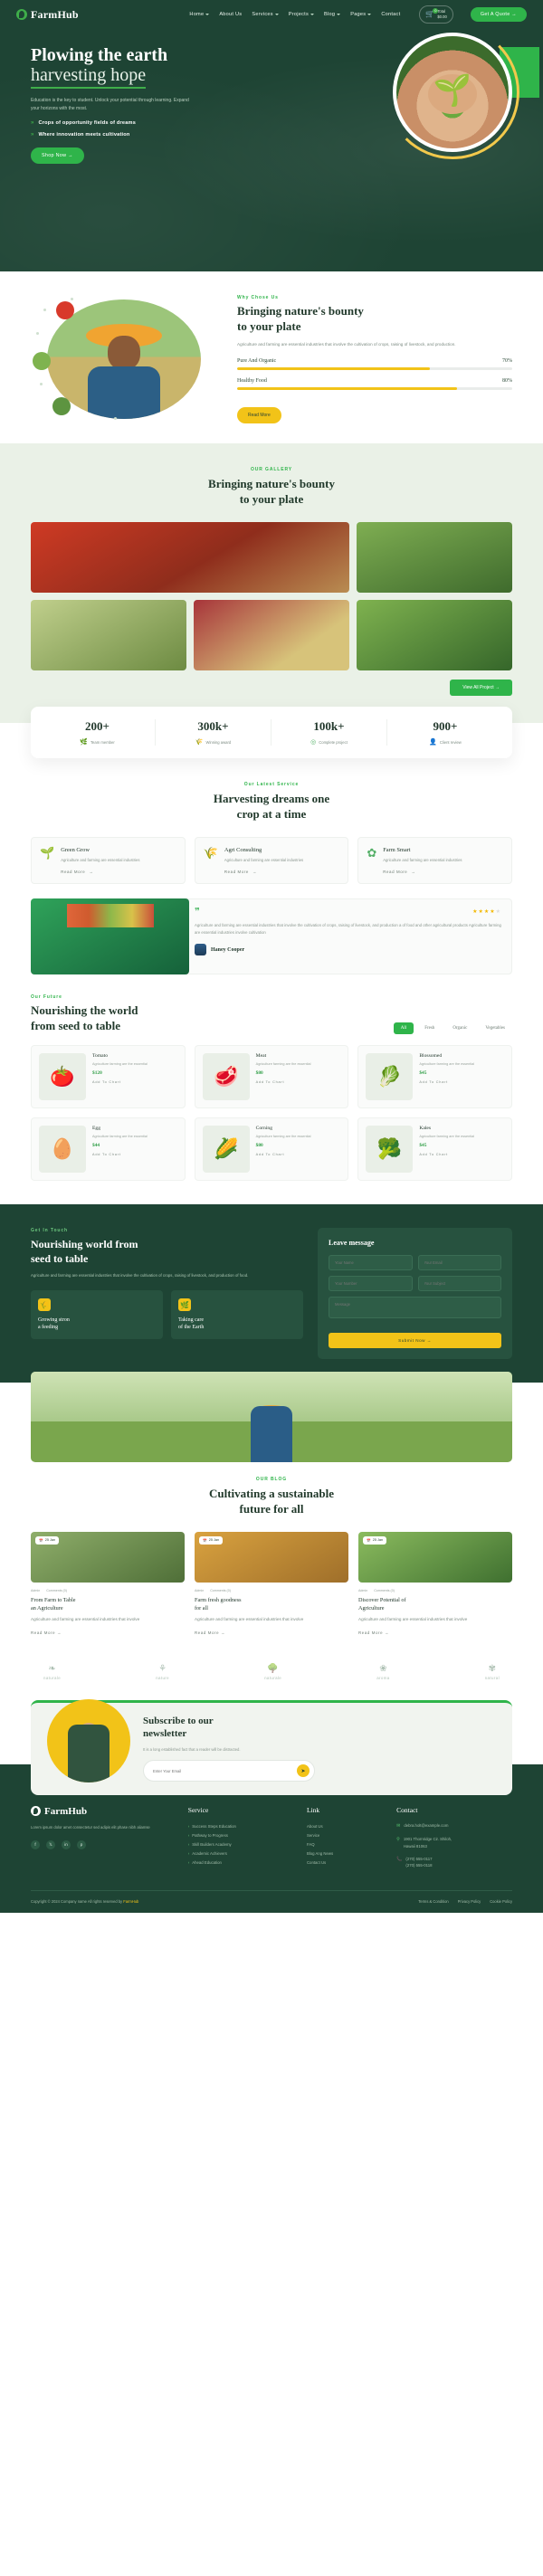  I want to click on linkedin-icon: in, so click(66, 1844).